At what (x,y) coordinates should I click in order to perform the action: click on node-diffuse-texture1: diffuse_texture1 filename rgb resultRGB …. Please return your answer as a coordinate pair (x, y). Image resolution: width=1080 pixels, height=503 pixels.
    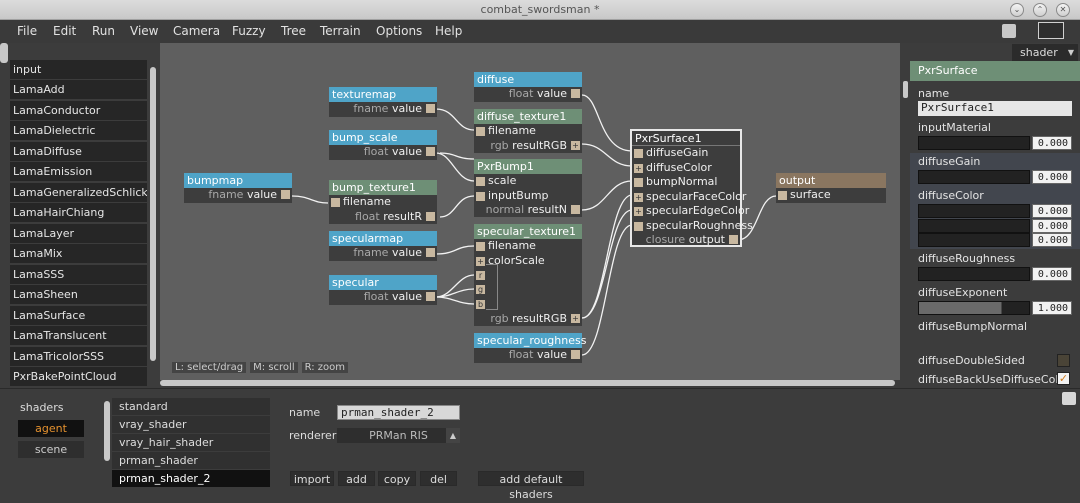
    Looking at the image, I should click on (528, 131).